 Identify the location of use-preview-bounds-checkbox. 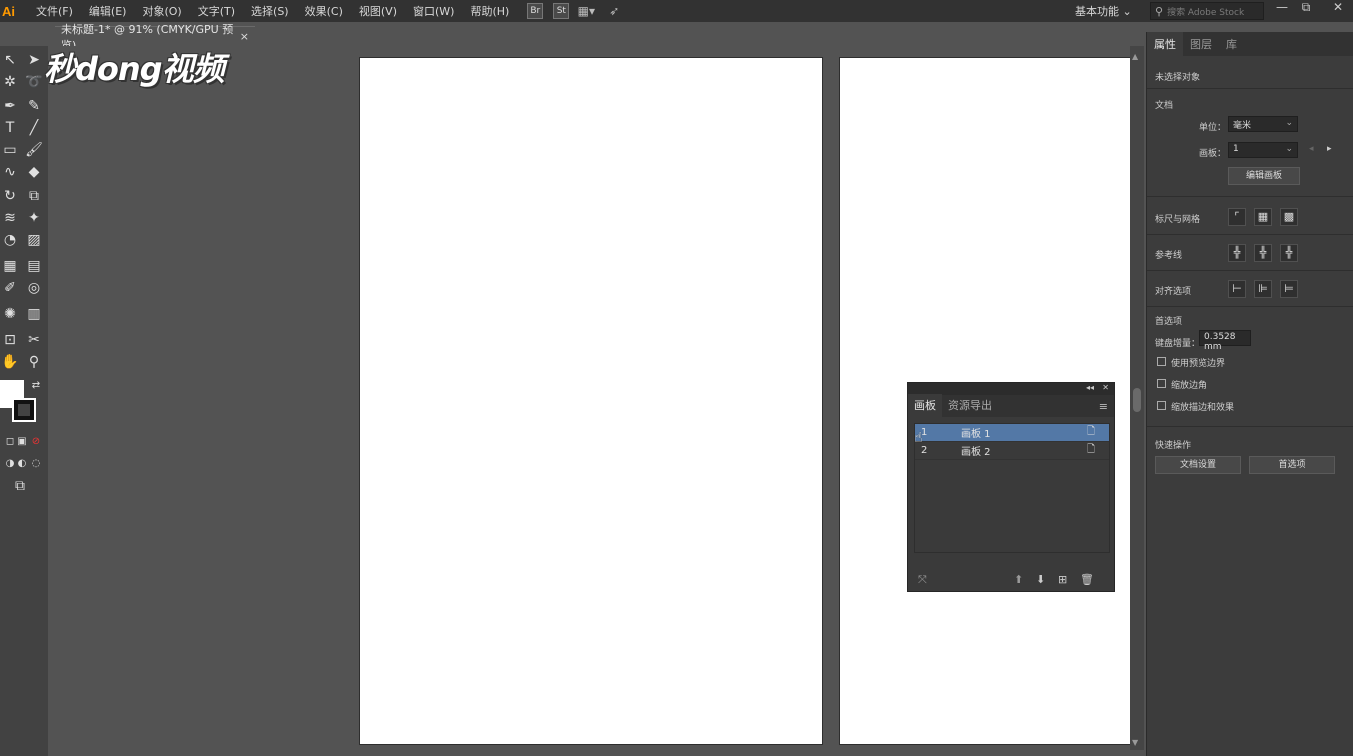
(1161, 361).